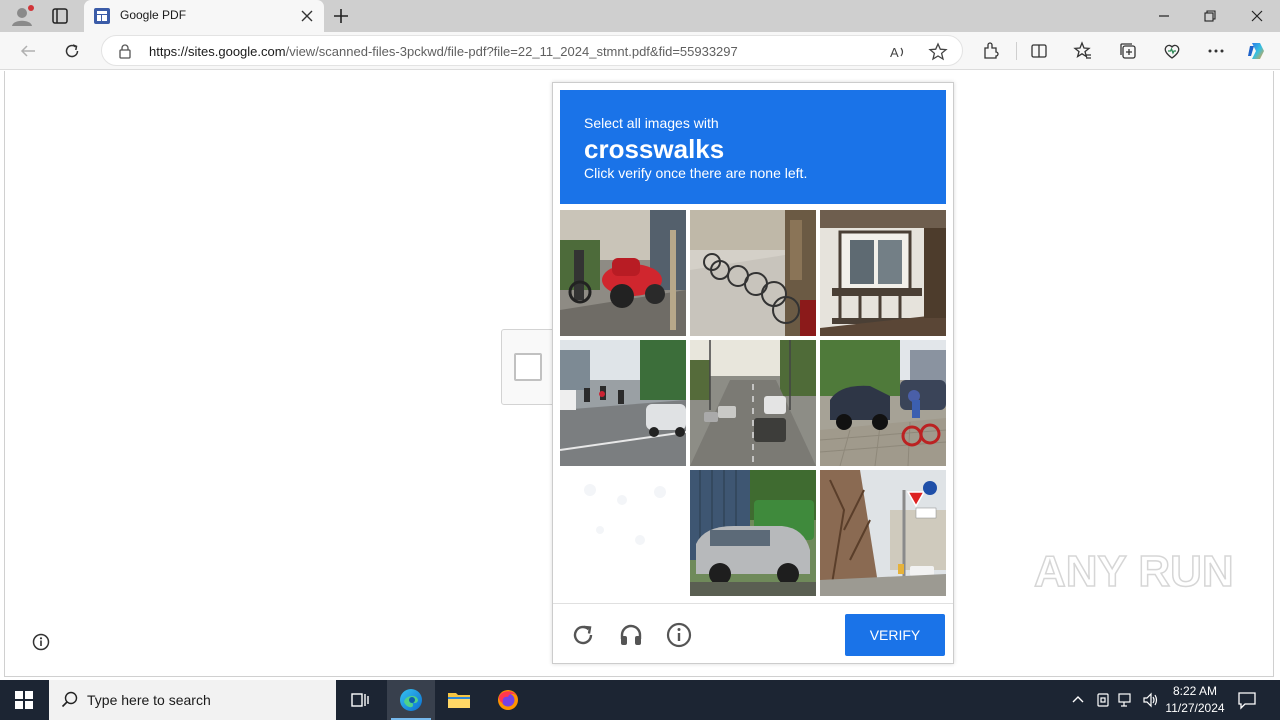  Describe the element at coordinates (1078, 700) in the screenshot. I see `chevron-up-icon` at that location.